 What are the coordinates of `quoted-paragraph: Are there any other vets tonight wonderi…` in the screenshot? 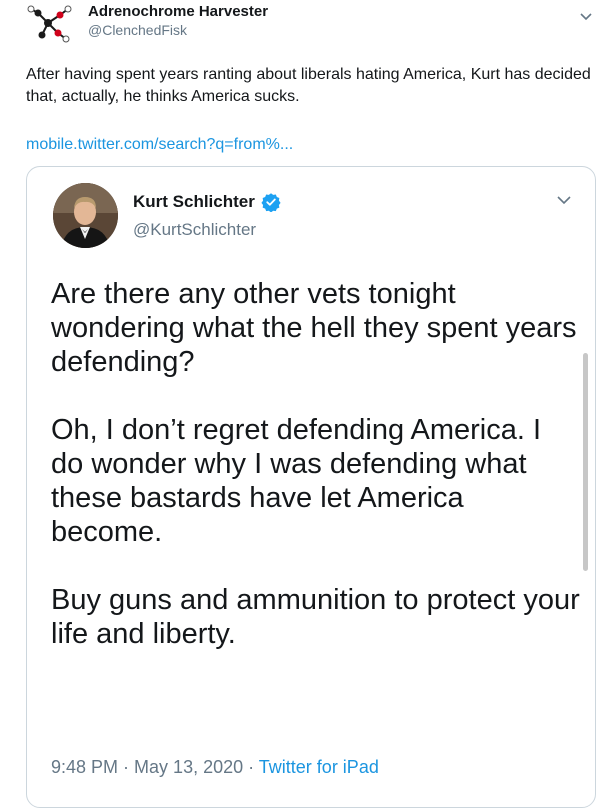 It's located at (314, 328).